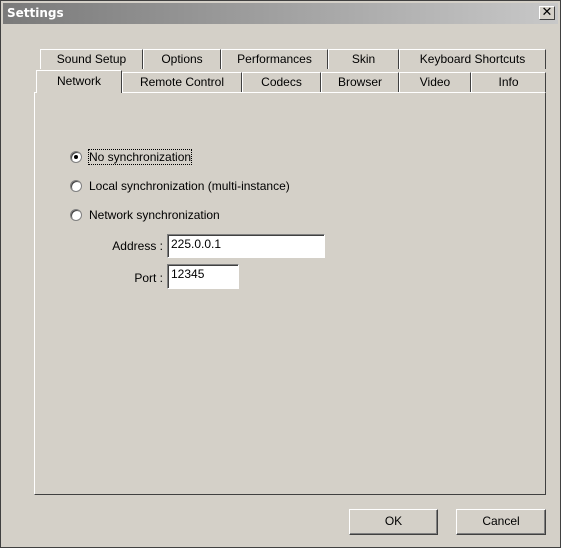 This screenshot has width=561, height=548. I want to click on tab-video: Video, so click(435, 82).